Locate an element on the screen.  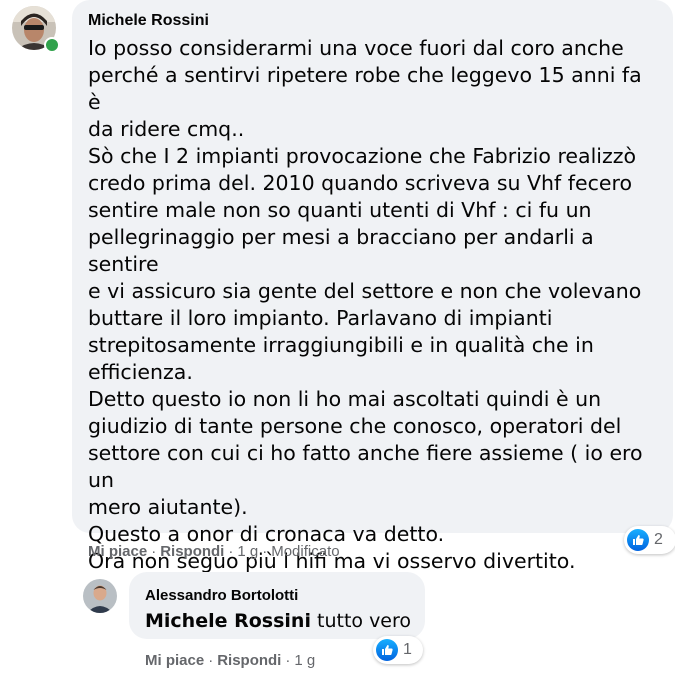
edited-label: Modificato is located at coordinates (305, 551).